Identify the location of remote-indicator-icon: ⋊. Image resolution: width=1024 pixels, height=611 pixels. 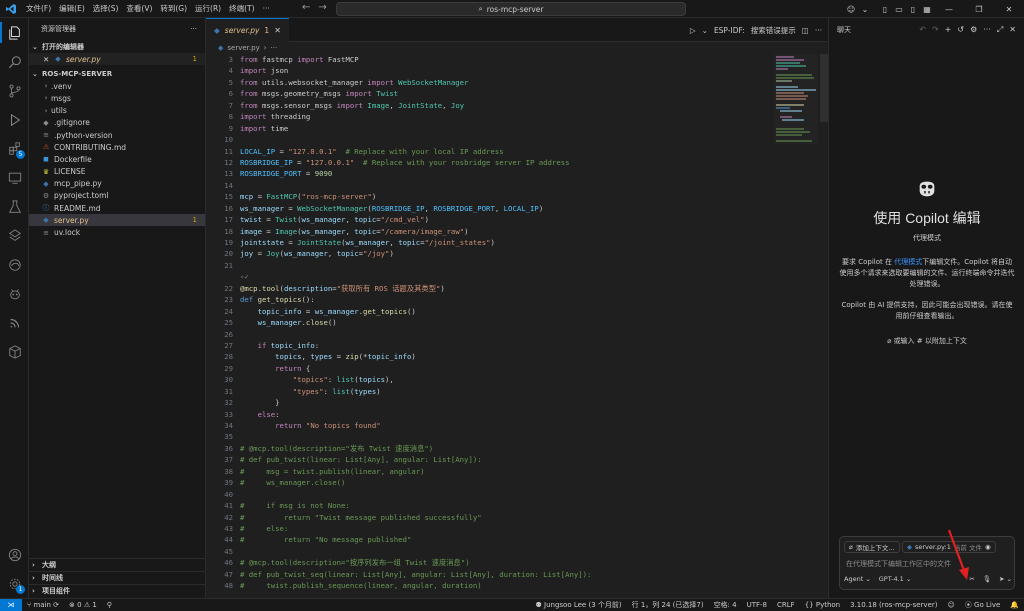
(11, 604).